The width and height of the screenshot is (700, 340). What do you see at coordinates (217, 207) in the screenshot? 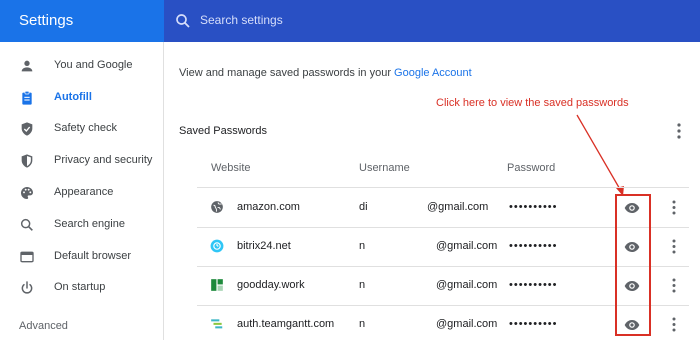
I see `globe-icon` at bounding box center [217, 207].